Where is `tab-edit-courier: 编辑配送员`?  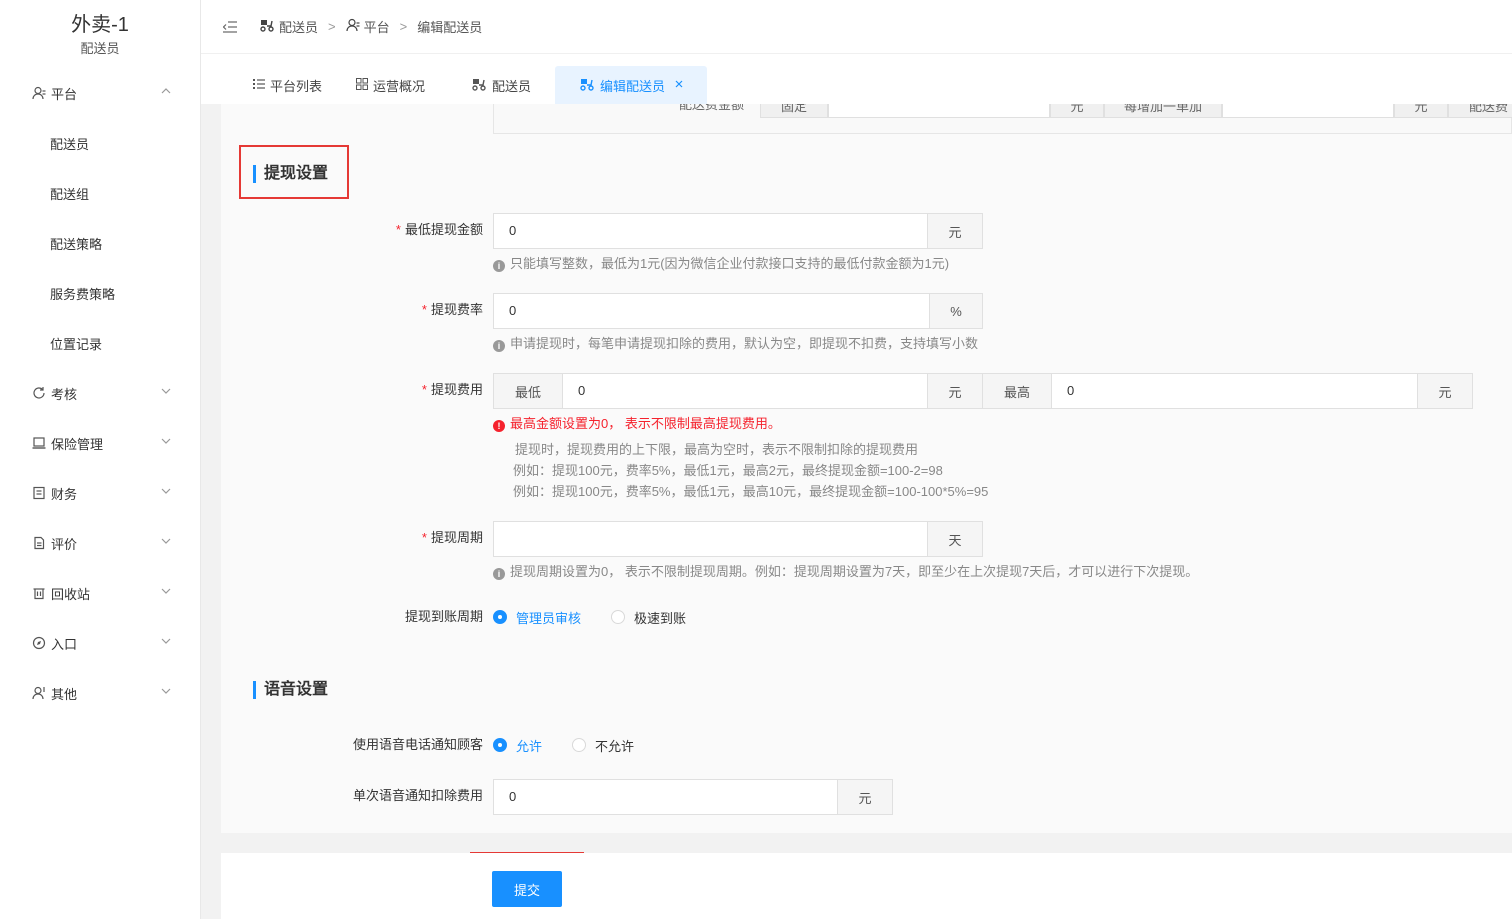 tab-edit-courier: 编辑配送员 is located at coordinates (631, 85).